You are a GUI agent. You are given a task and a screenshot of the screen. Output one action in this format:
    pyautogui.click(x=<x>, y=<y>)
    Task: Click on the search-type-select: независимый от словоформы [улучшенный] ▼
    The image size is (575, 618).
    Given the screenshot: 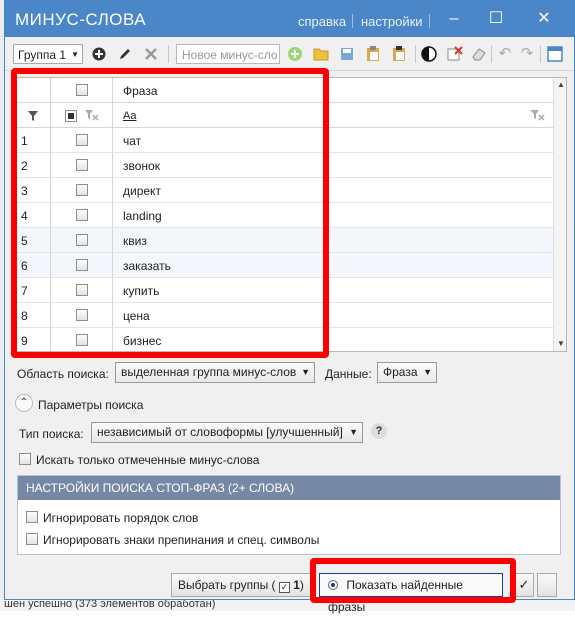 What is the action you would take?
    pyautogui.click(x=227, y=432)
    